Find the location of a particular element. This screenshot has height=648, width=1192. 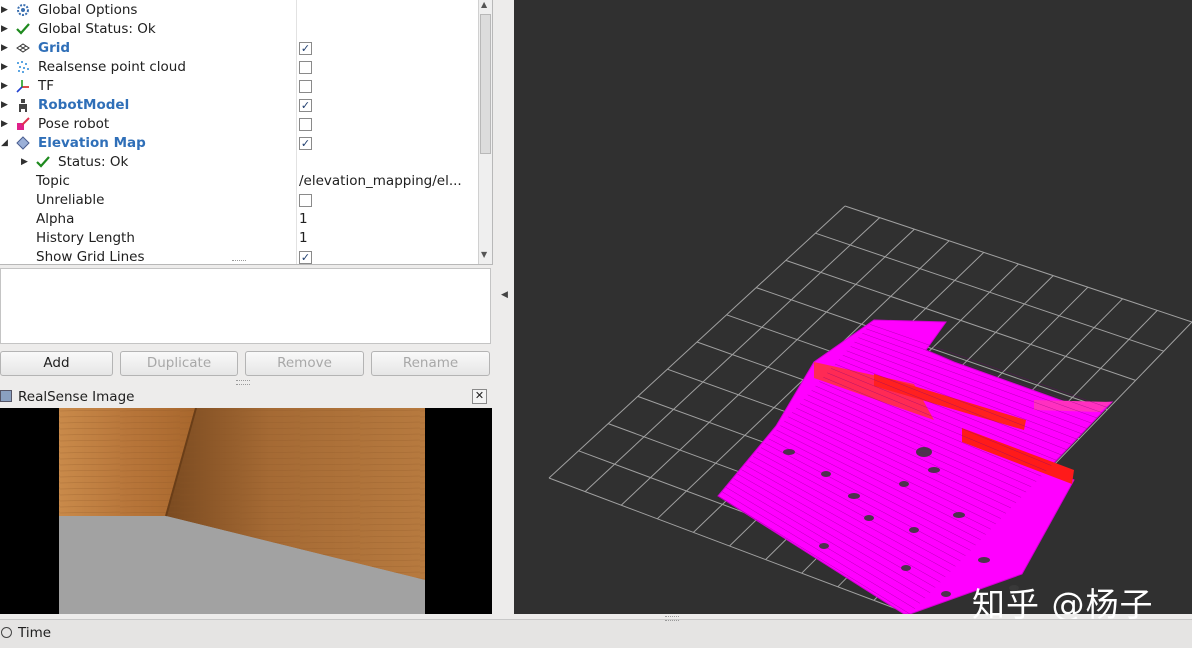

tree-row: ▶ TF is located at coordinates (239, 86).